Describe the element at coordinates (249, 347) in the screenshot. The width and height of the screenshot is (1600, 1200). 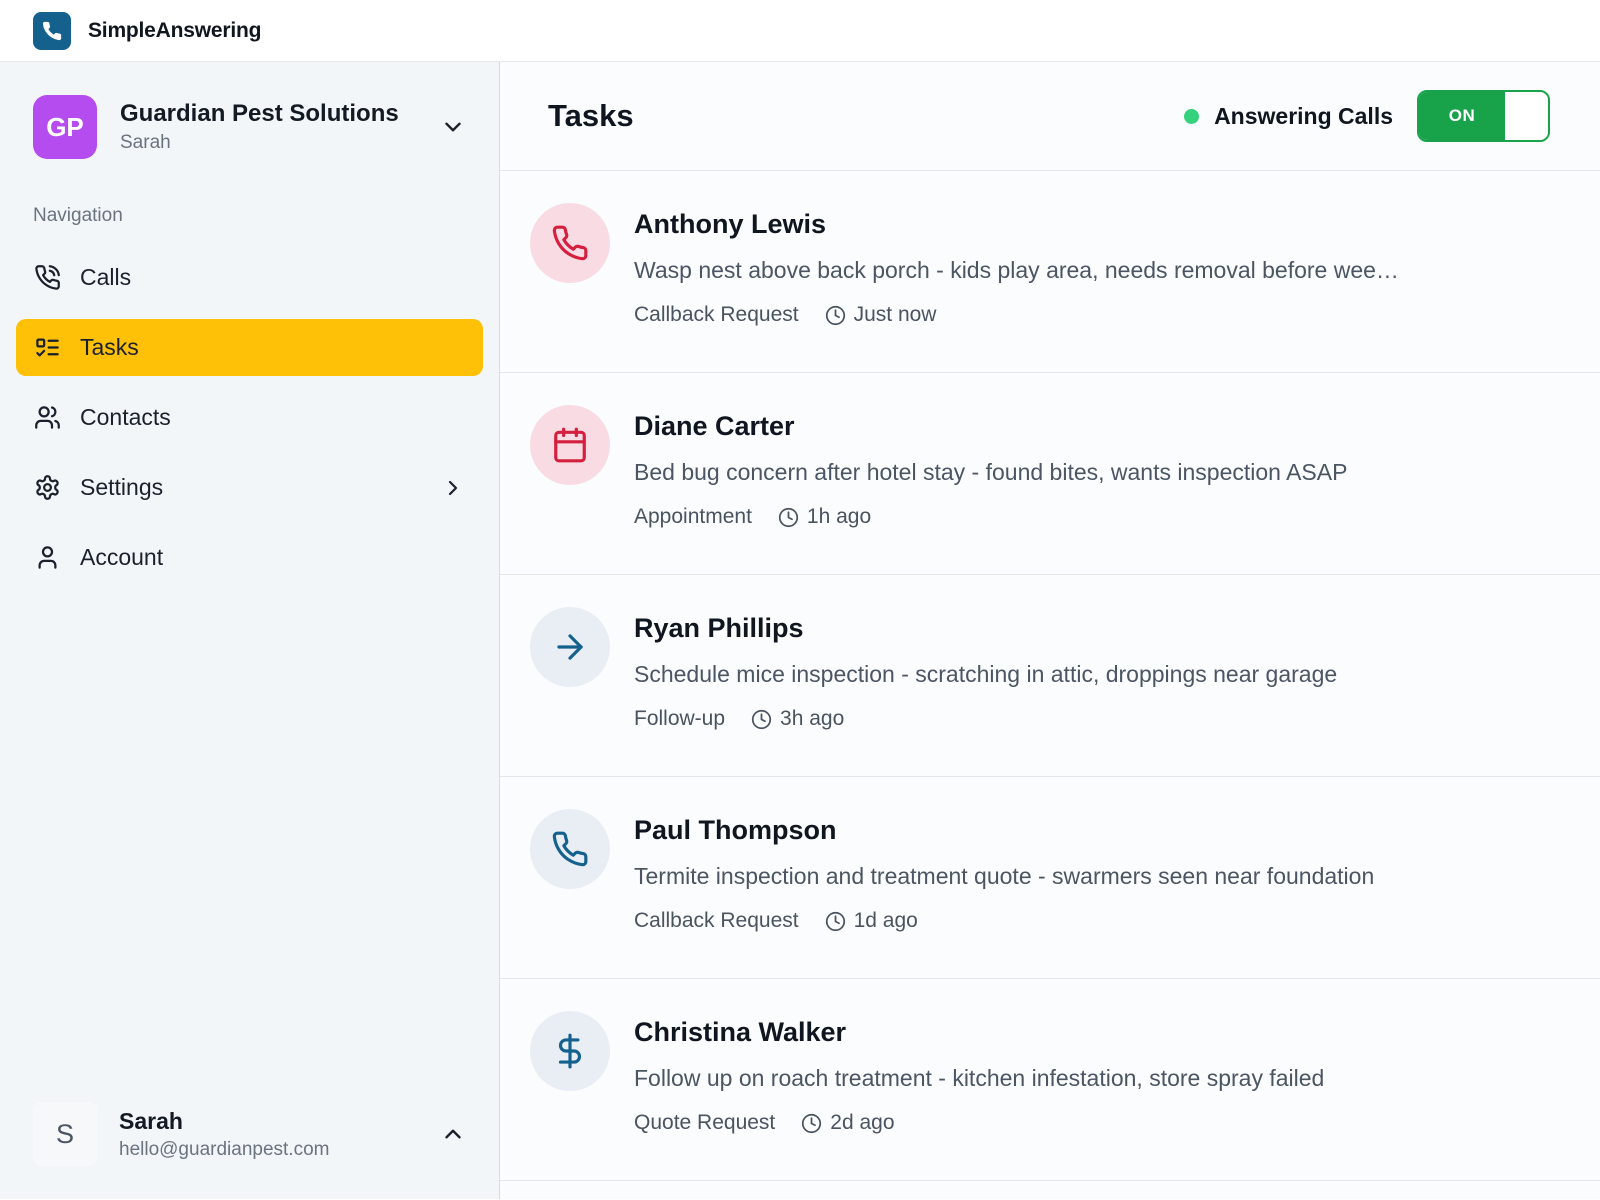
I see `sidebar-item-tasks: Tasks` at that location.